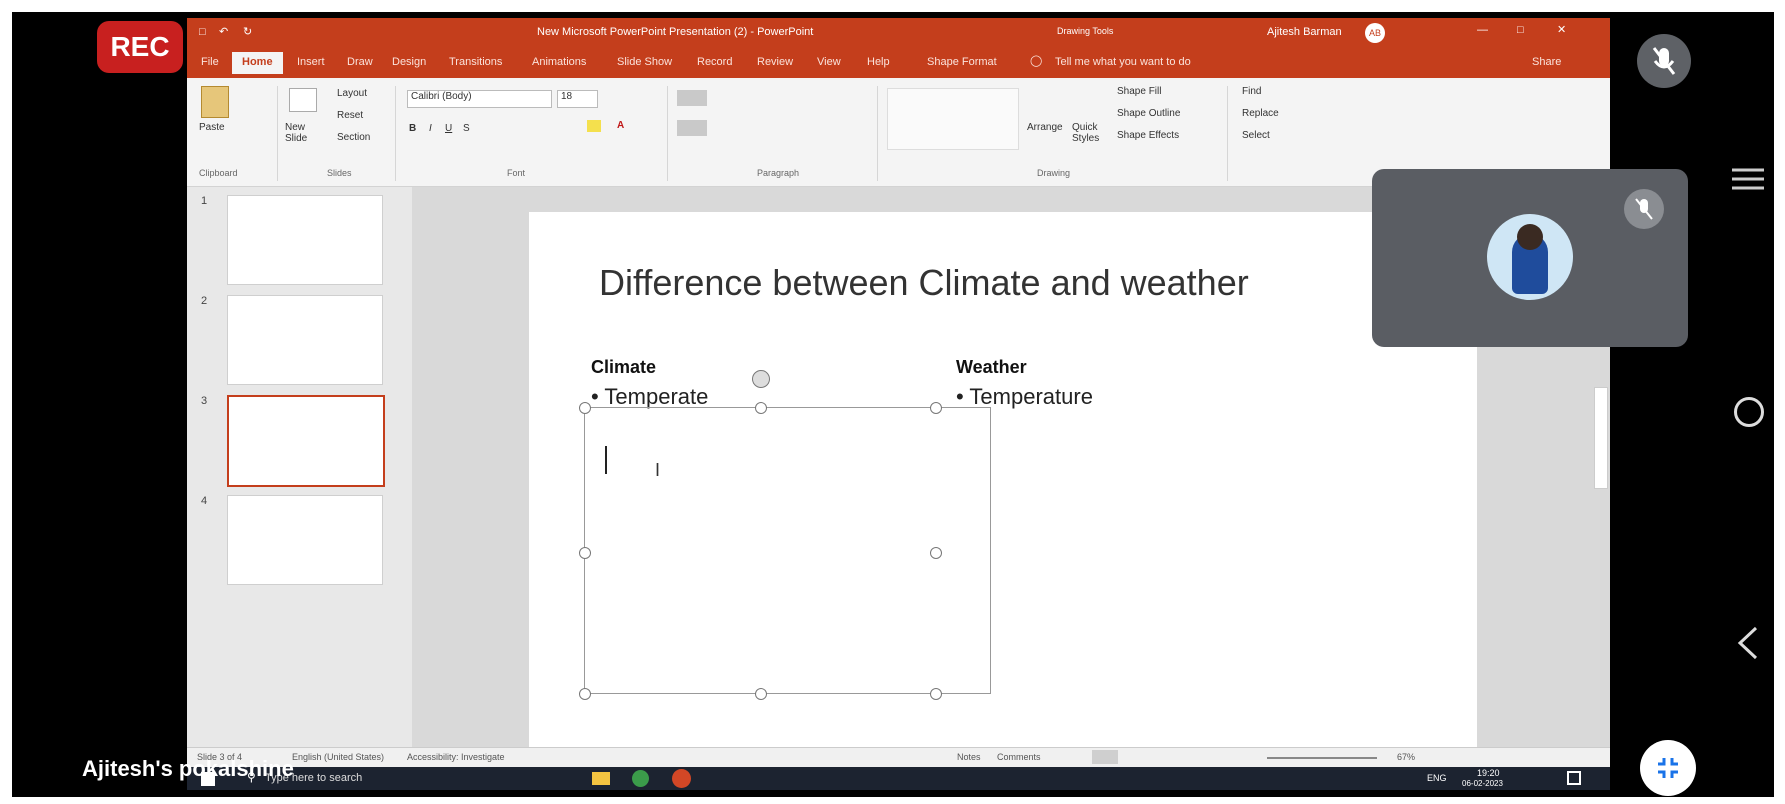 This screenshot has width=1785, height=804. I want to click on highlight-icon, so click(594, 126).